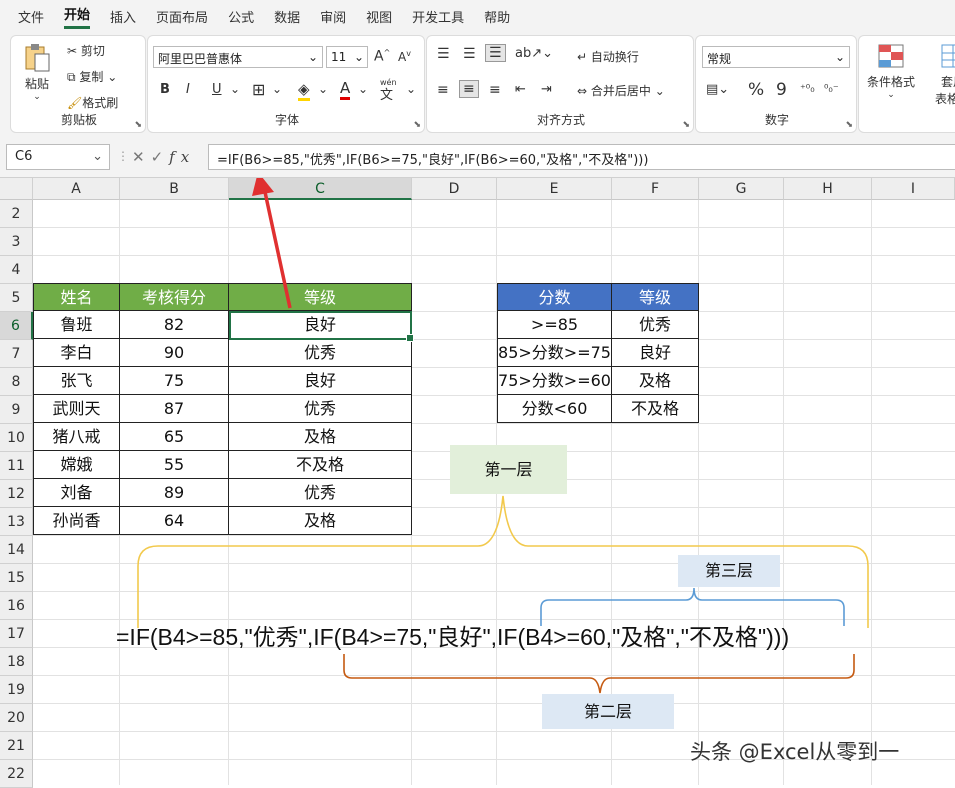 The height and width of the screenshot is (788, 955). Describe the element at coordinates (781, 90) in the screenshot. I see `comma-button: 9` at that location.